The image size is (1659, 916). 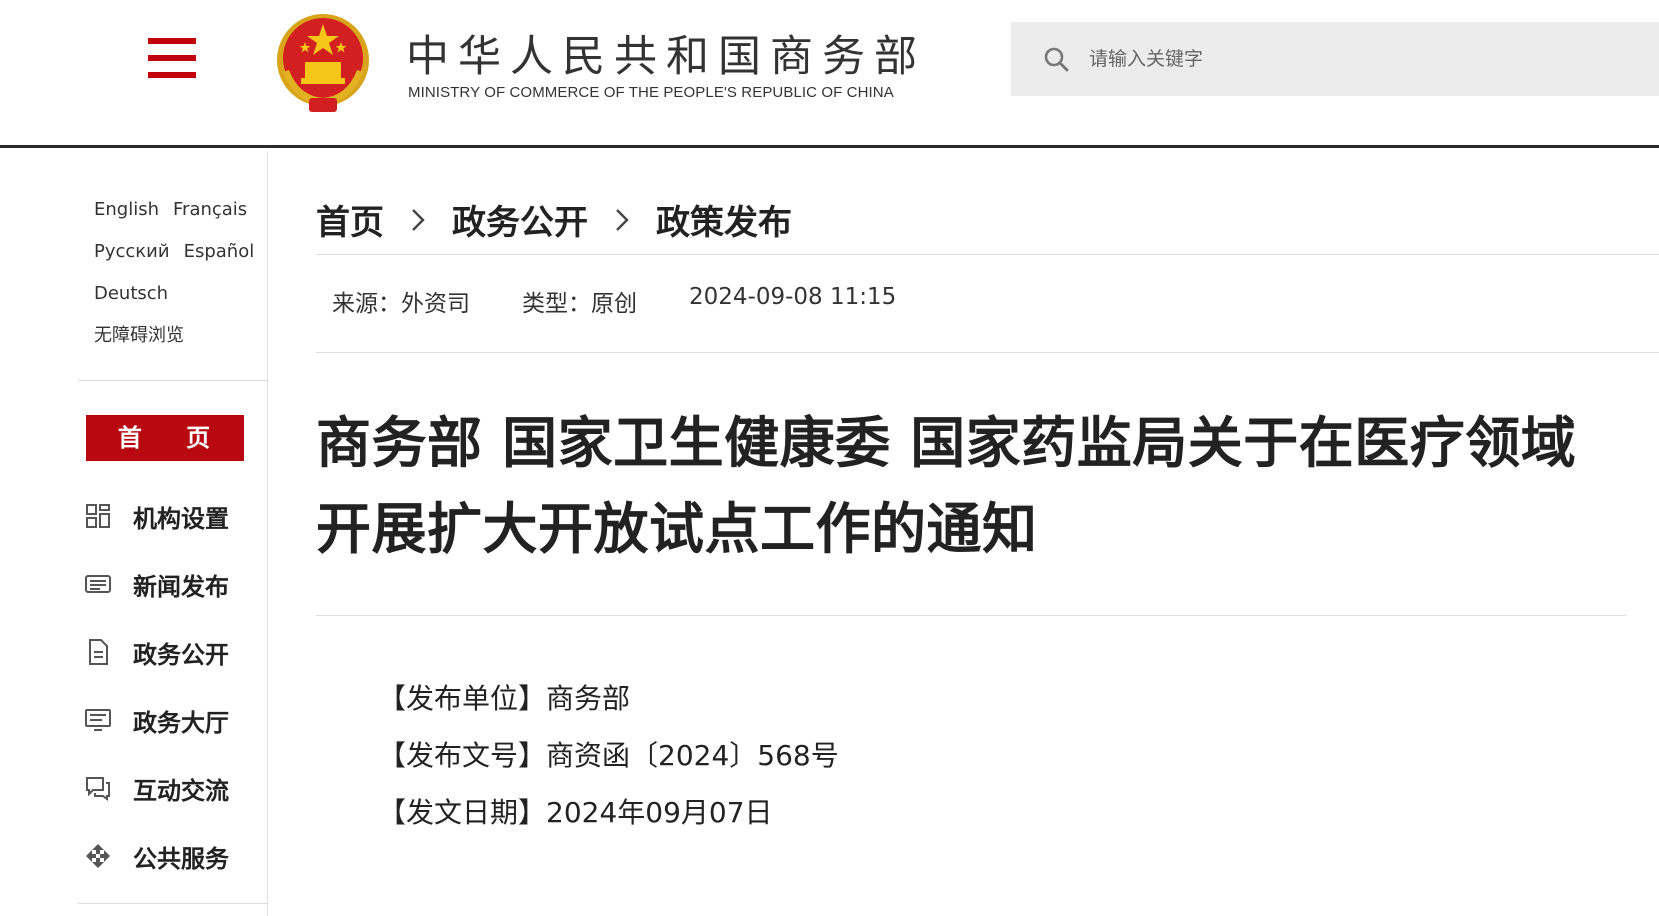 What do you see at coordinates (401, 304) in the screenshot?
I see `article-source: 来源：外资司` at bounding box center [401, 304].